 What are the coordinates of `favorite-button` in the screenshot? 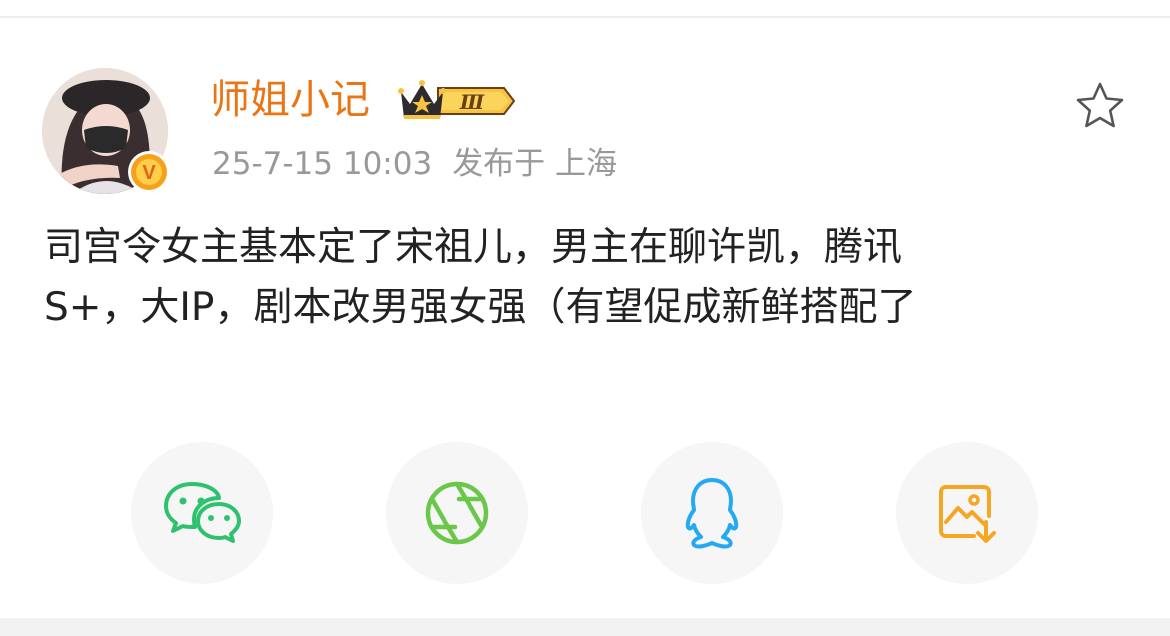 It's located at (1100, 106).